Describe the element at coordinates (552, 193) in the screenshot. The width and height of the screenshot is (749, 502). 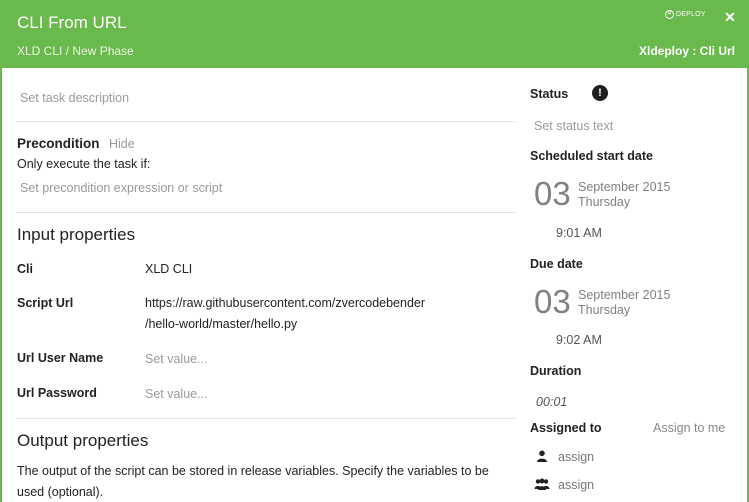
I see `scheduled-day: 03` at that location.